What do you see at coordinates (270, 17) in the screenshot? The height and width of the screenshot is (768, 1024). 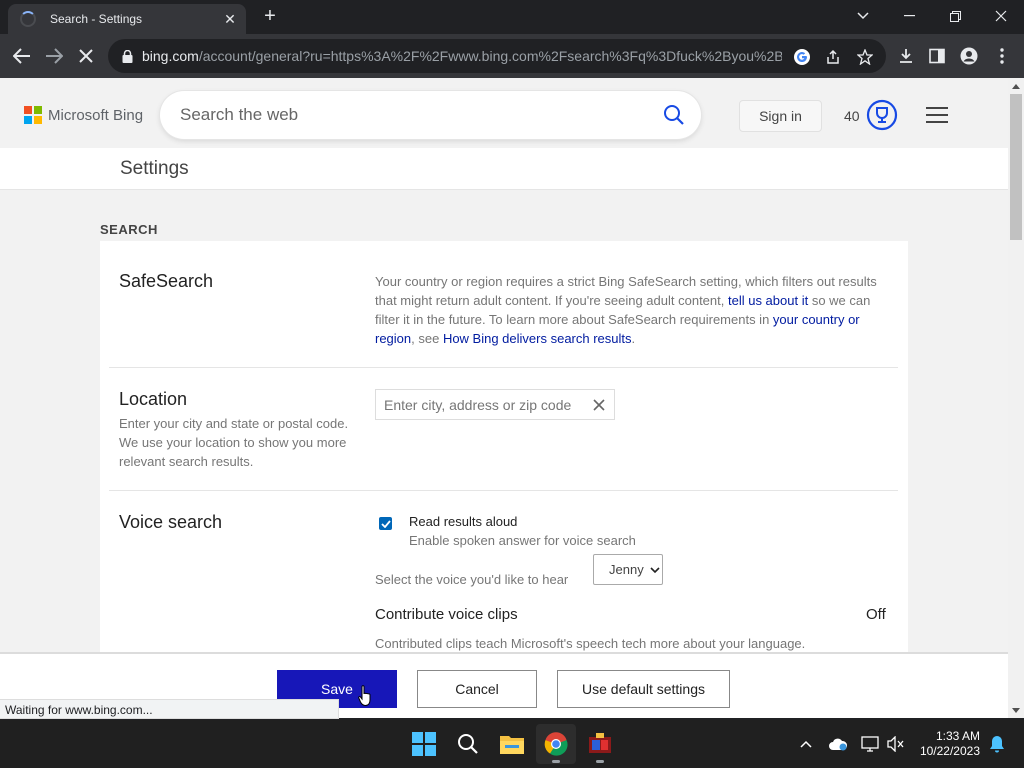 I see `new-tab-icon: +` at bounding box center [270, 17].